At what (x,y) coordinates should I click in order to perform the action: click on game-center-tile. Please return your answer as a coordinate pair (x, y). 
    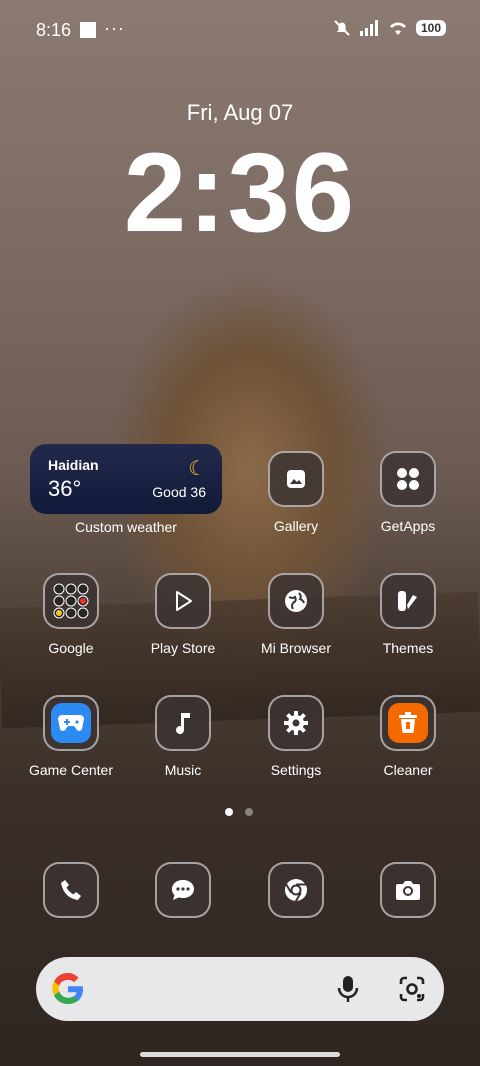
    Looking at the image, I should click on (71, 723).